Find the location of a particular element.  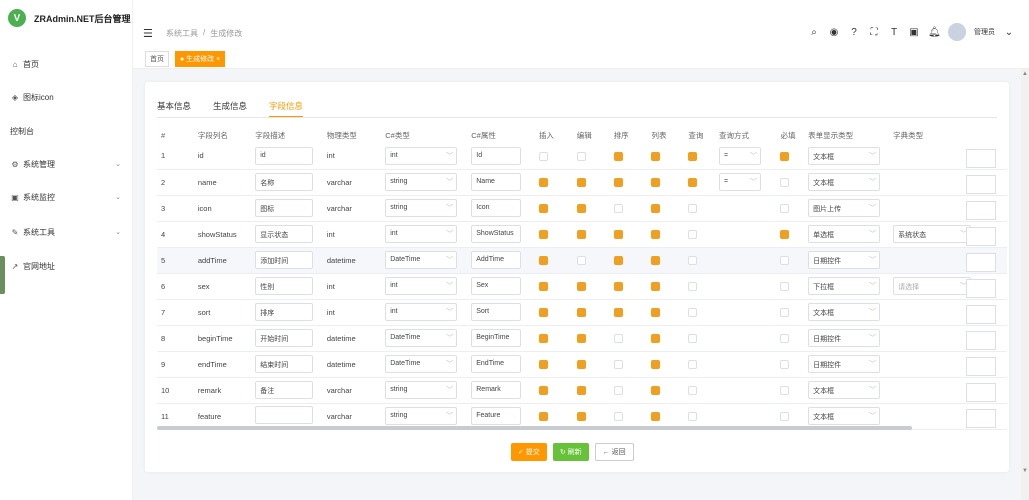

csharp-prop-input: AddTime is located at coordinates (496, 260).